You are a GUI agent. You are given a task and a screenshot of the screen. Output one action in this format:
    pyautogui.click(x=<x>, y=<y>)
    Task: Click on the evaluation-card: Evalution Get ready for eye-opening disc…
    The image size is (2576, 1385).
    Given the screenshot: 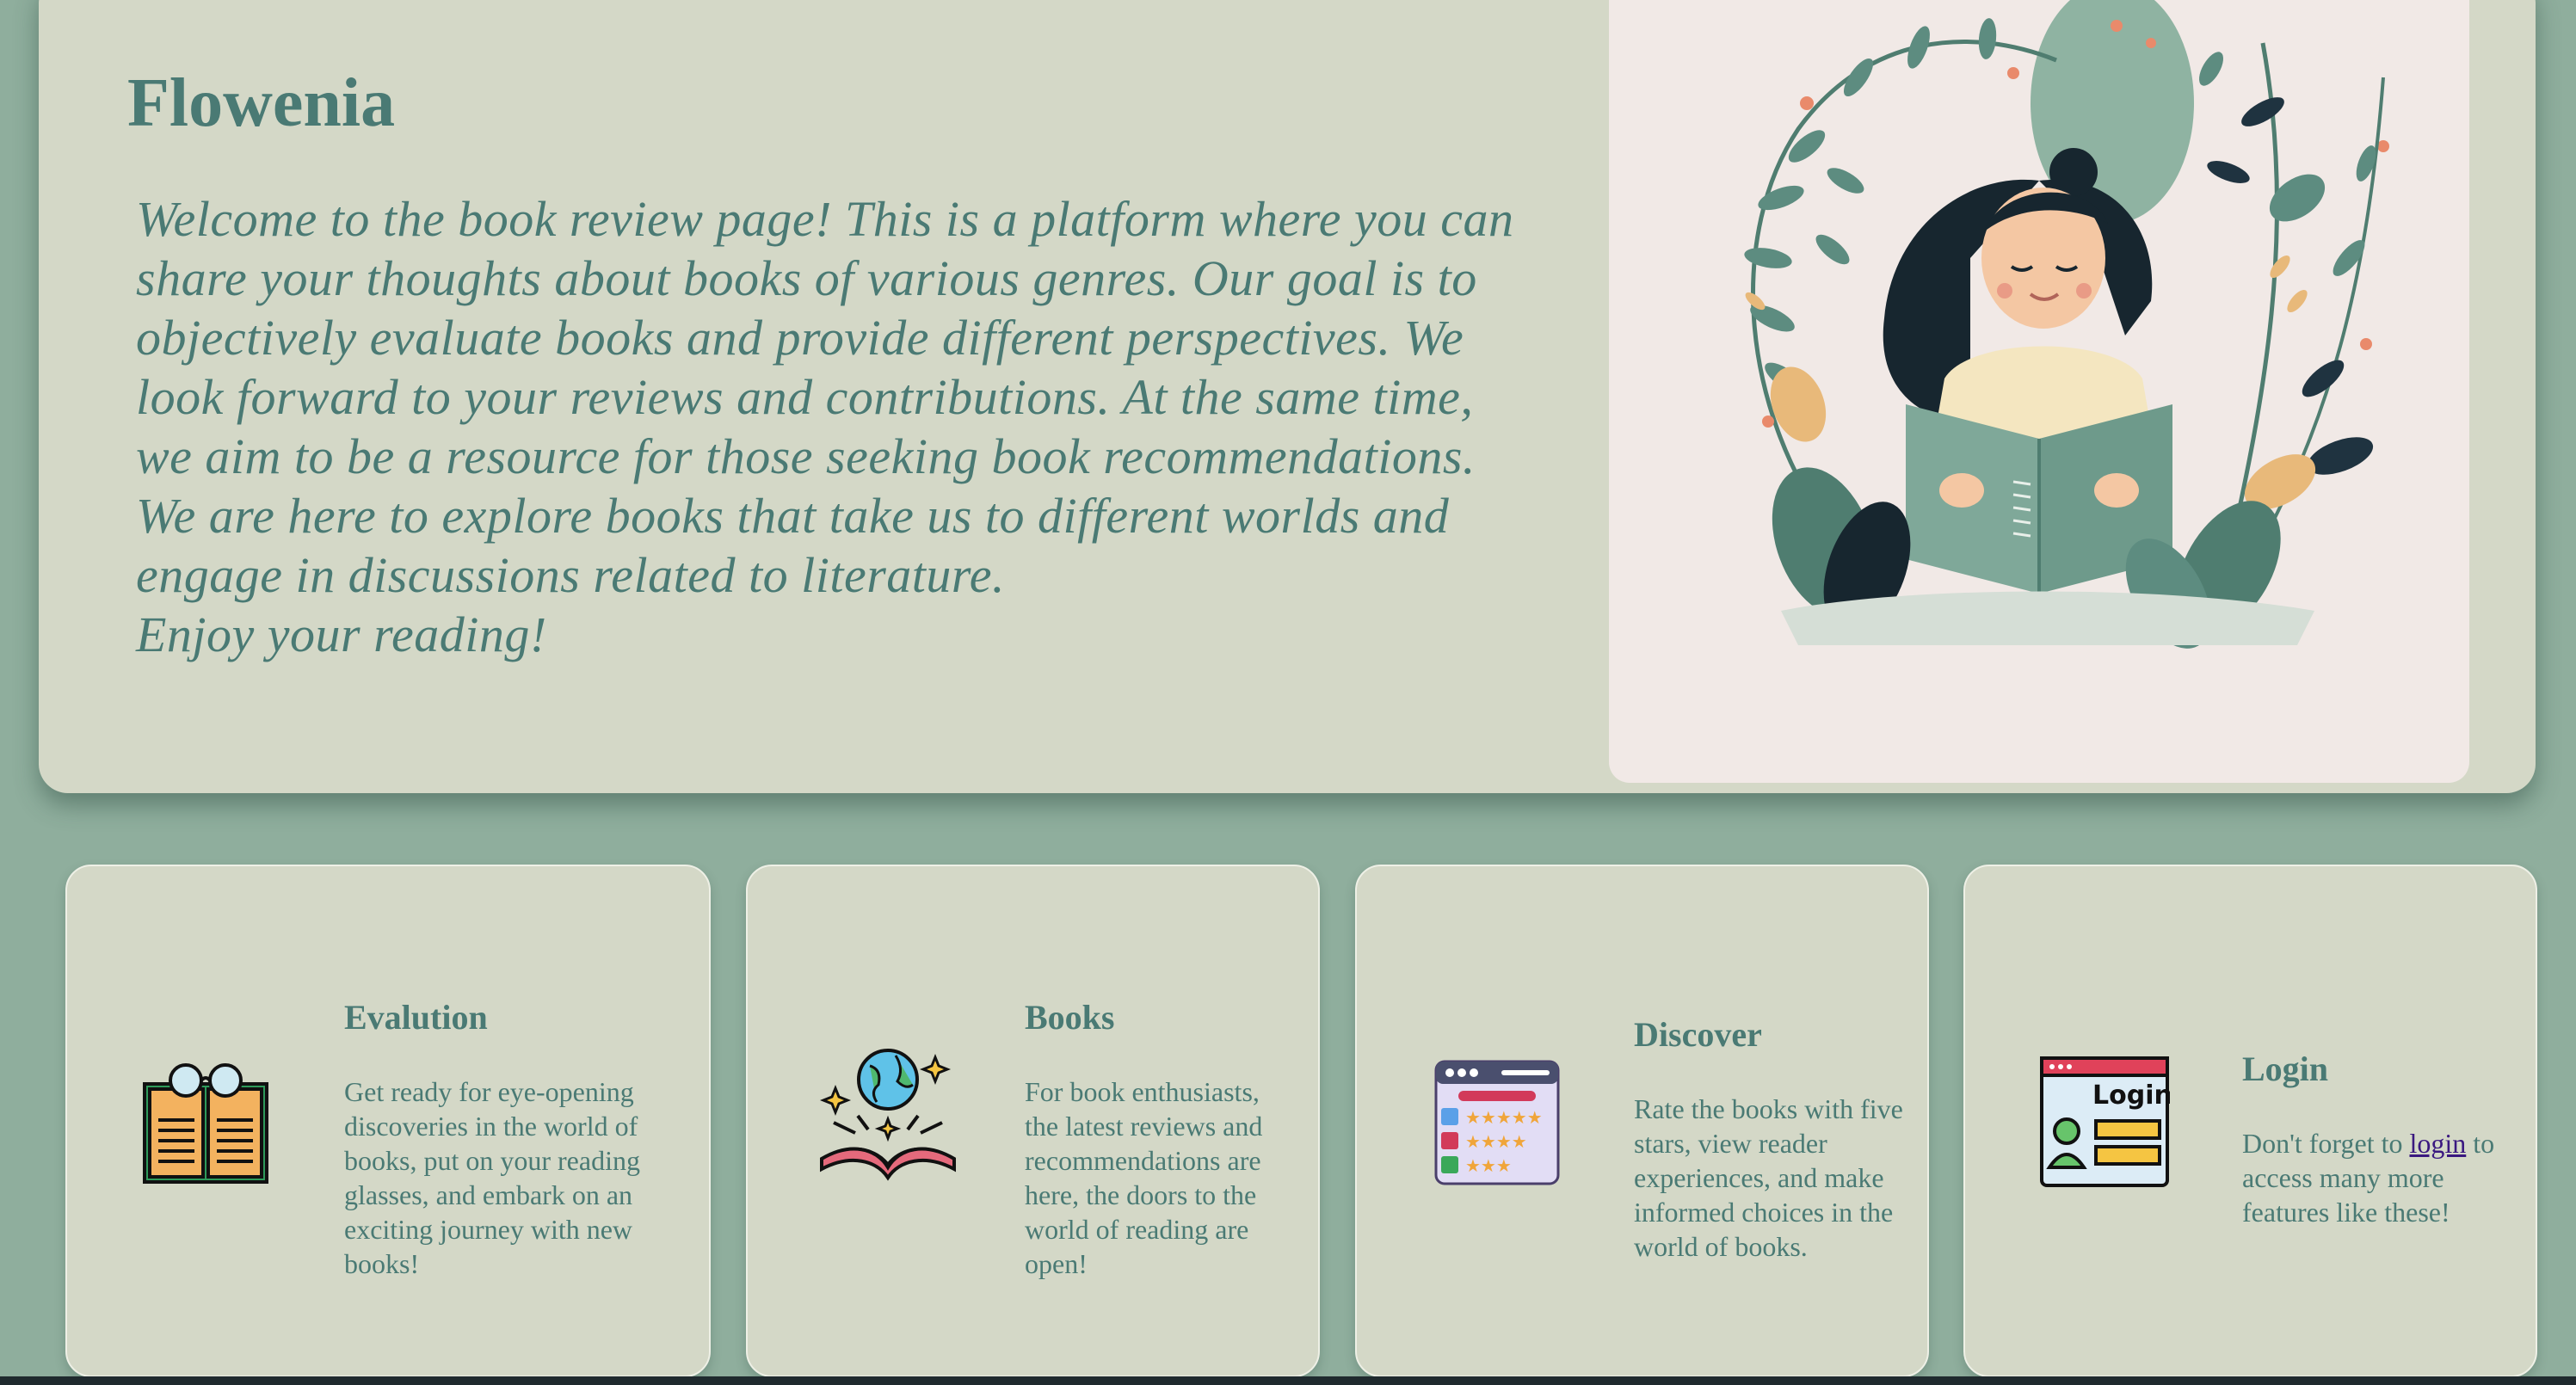 What is the action you would take?
    pyautogui.click(x=388, y=1121)
    